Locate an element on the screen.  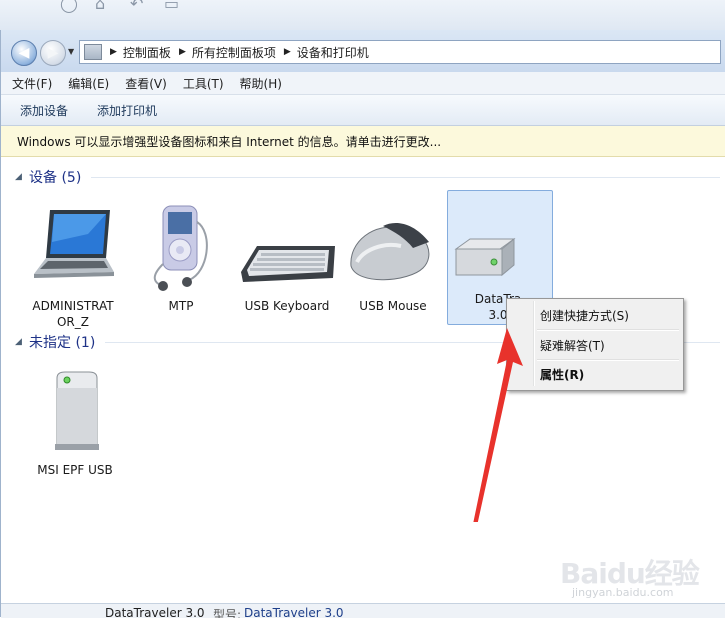
breadcrumb-all-items: 所有控制面板项 is located at coordinates (234, 52).